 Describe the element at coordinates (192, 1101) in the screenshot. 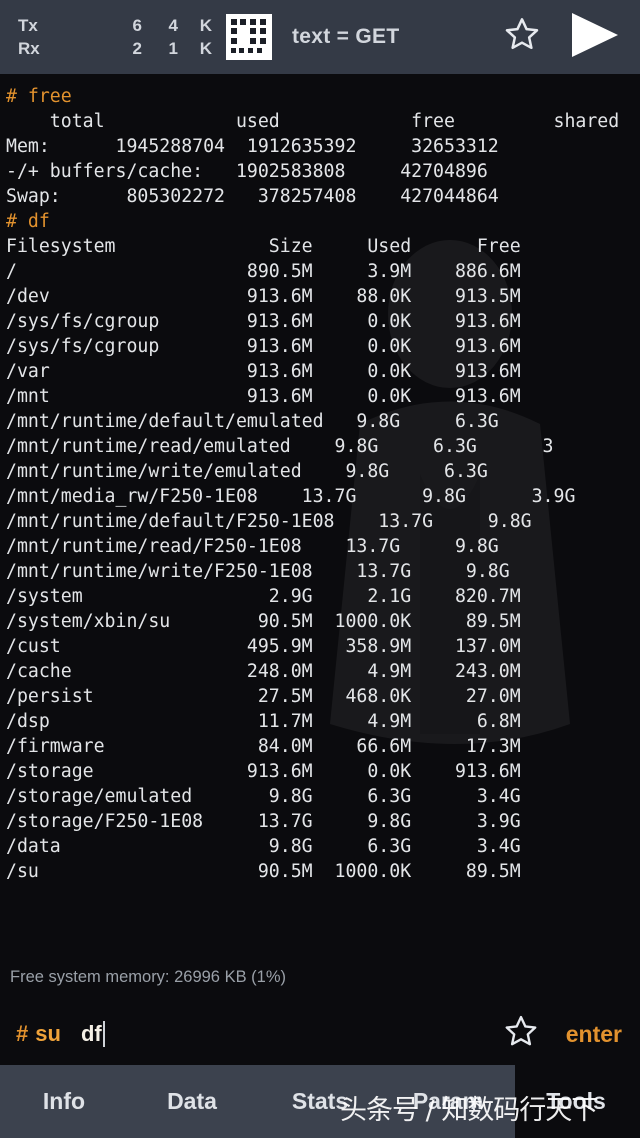

I see `tab-data: Data` at that location.